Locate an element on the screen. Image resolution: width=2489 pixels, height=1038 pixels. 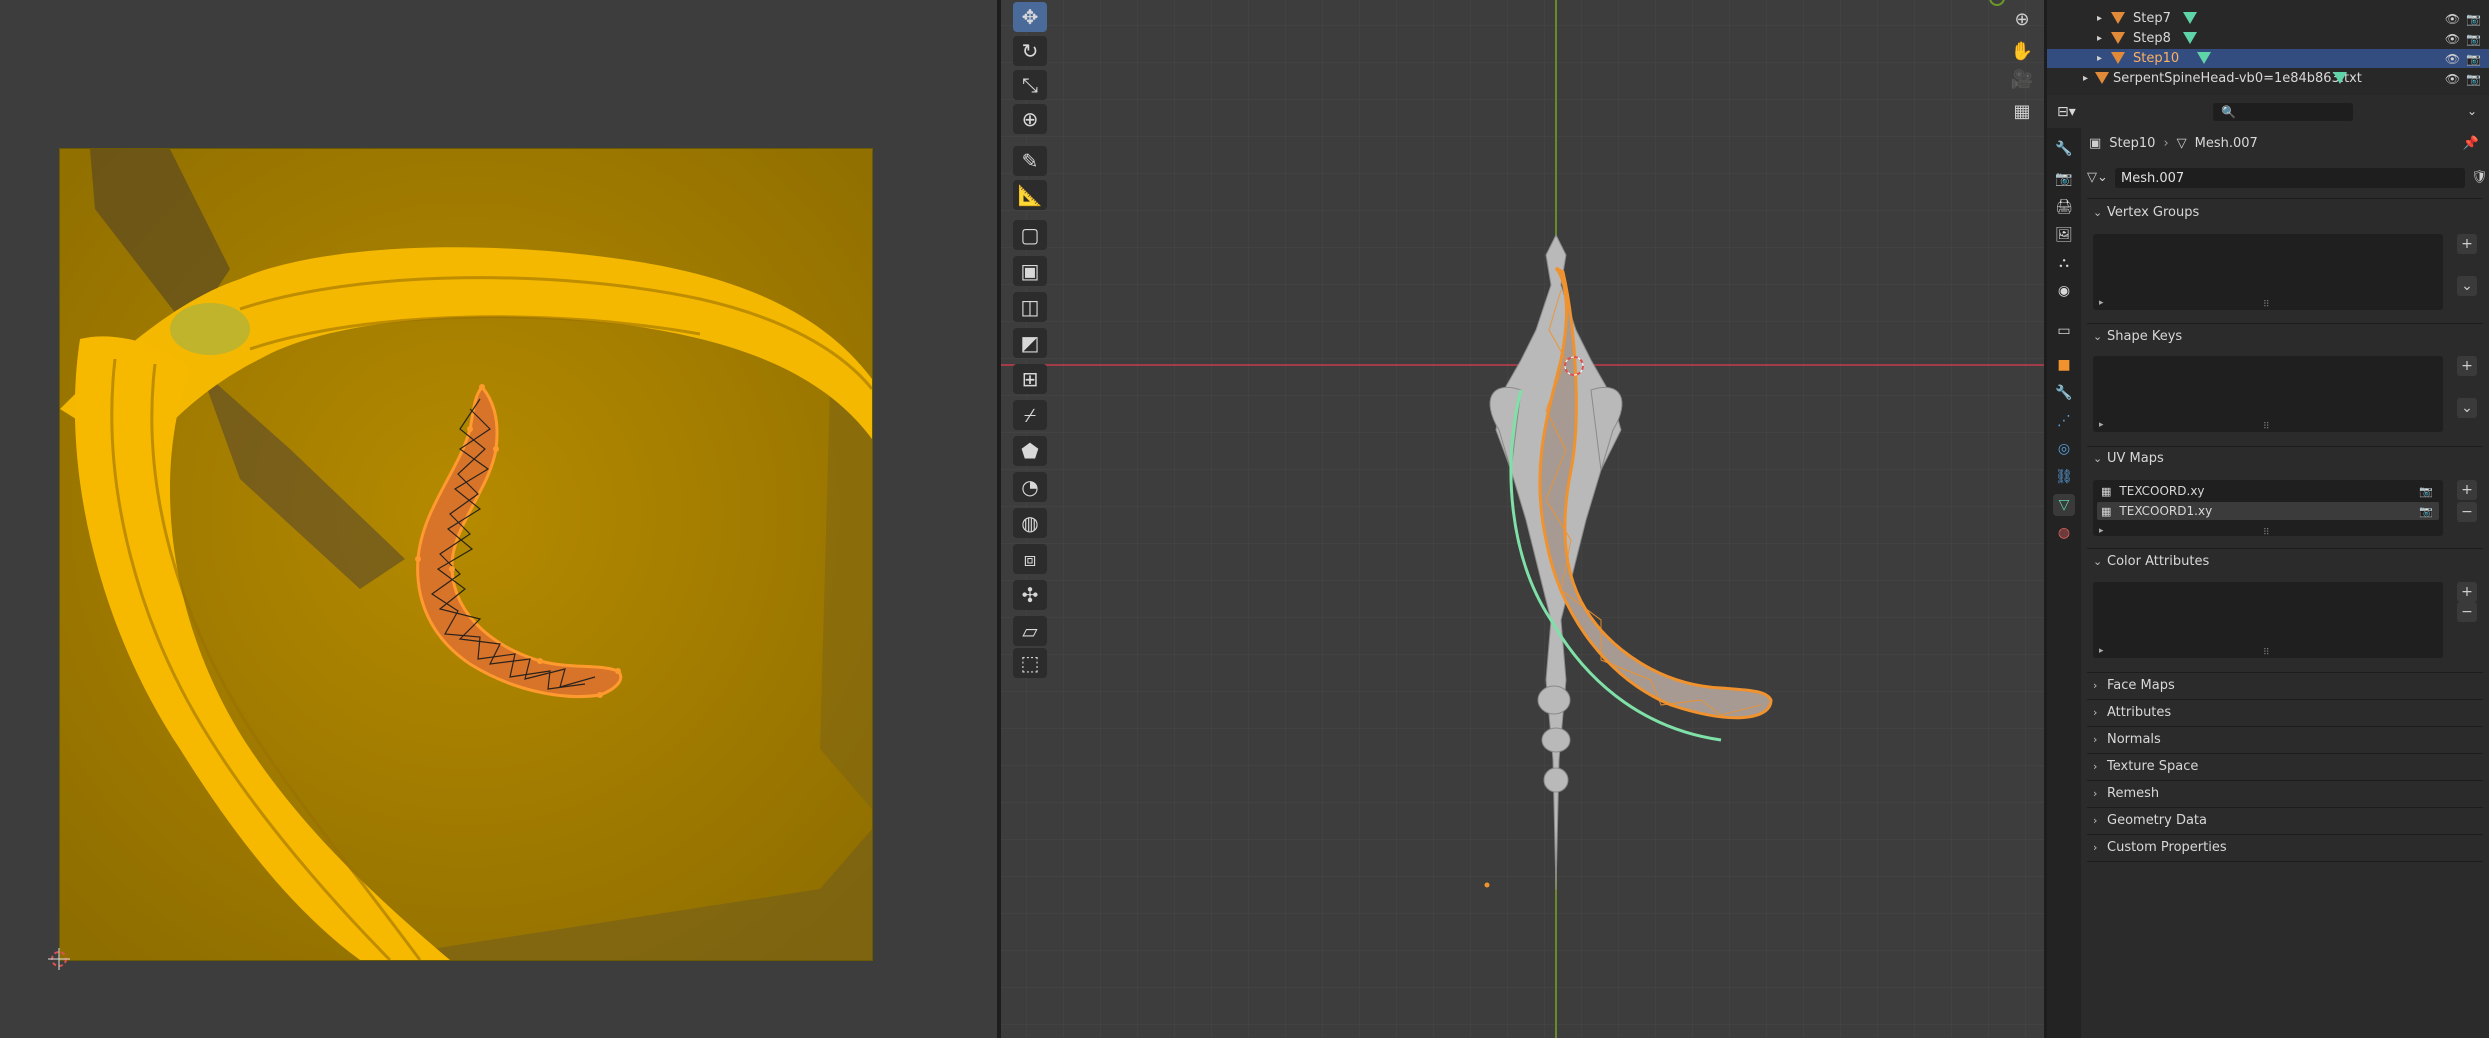
mesh-name-field: Mesh.007 is located at coordinates (2290, 178).